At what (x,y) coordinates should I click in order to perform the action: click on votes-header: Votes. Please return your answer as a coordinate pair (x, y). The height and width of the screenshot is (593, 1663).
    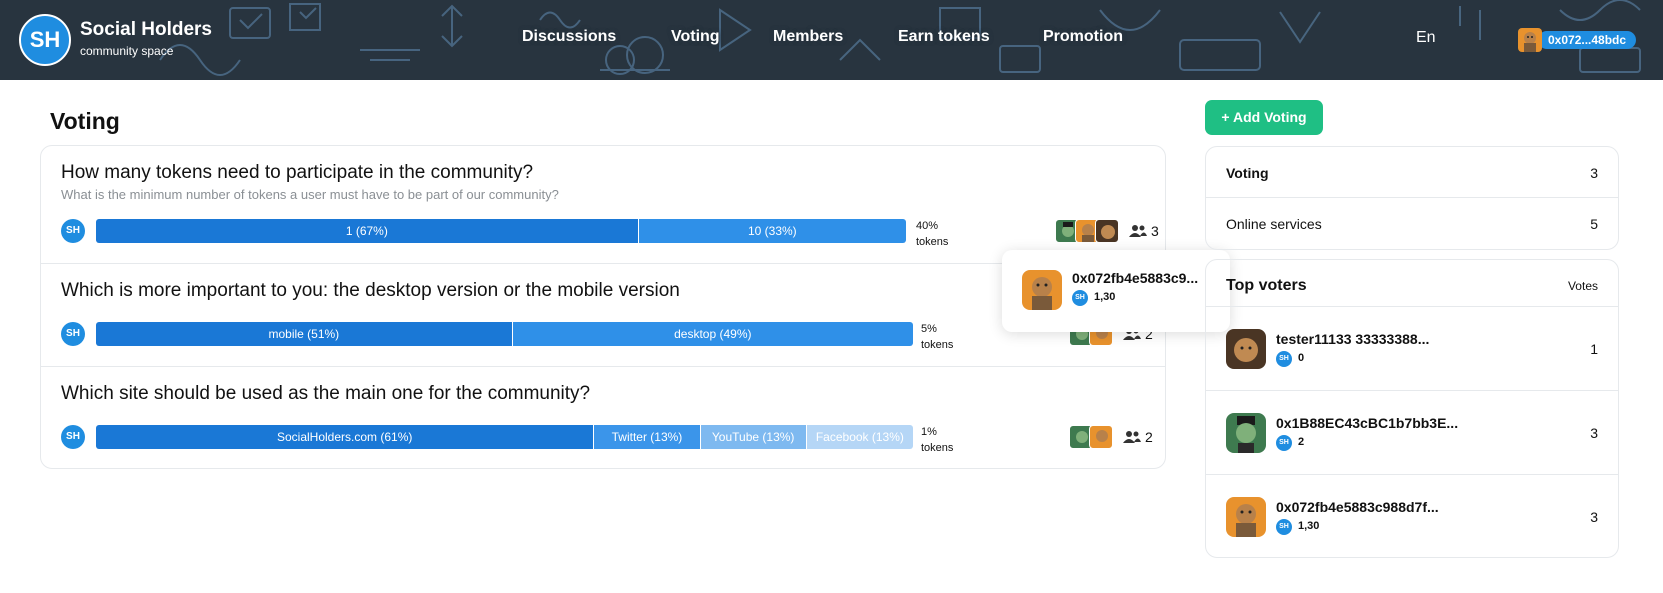
    Looking at the image, I should click on (1582, 286).